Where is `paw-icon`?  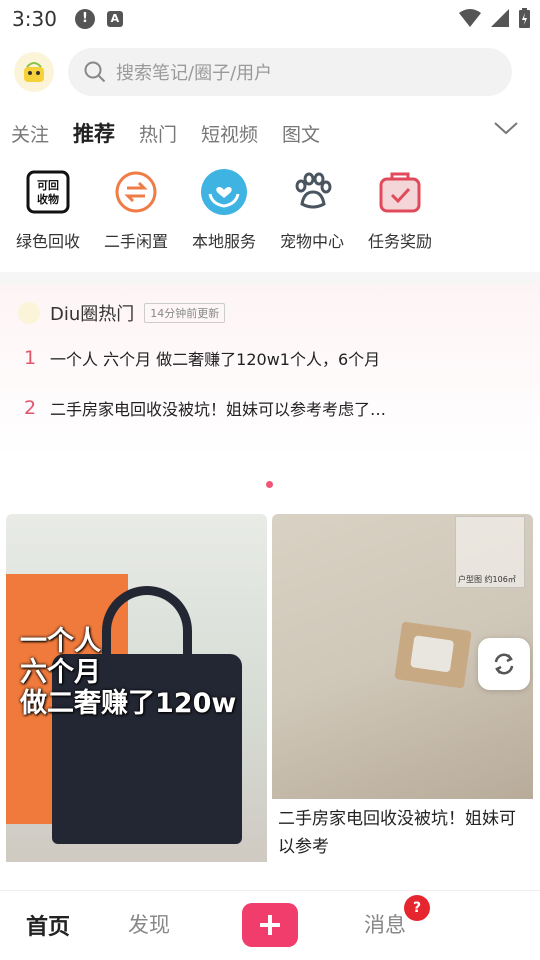
paw-icon is located at coordinates (312, 192).